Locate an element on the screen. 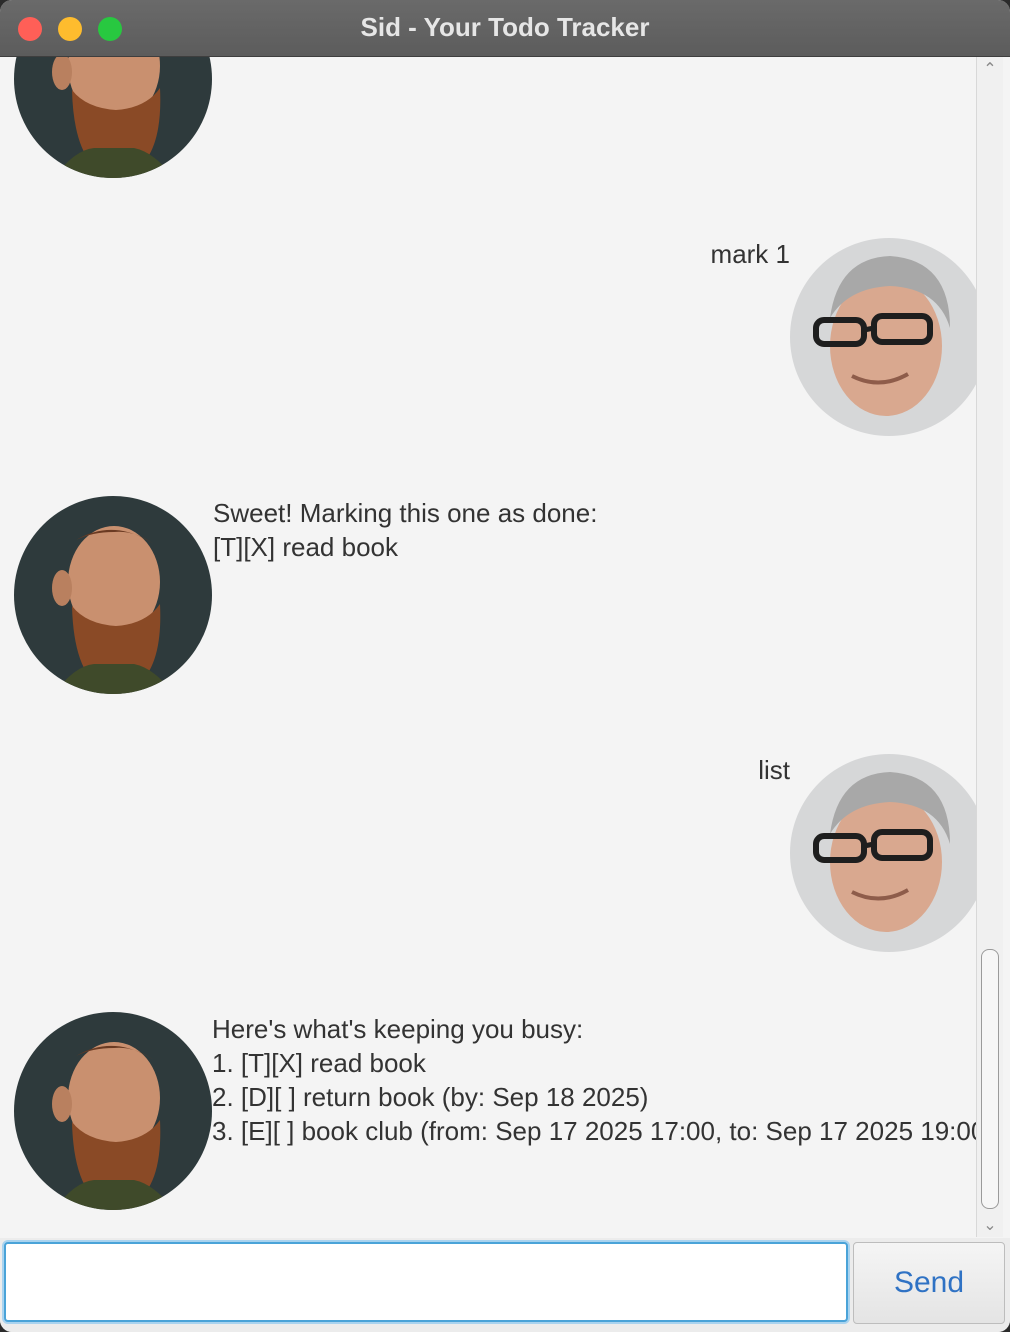 This screenshot has width=1010, height=1332. scroll-down-arrow-icon: ⌄ is located at coordinates (990, 1226).